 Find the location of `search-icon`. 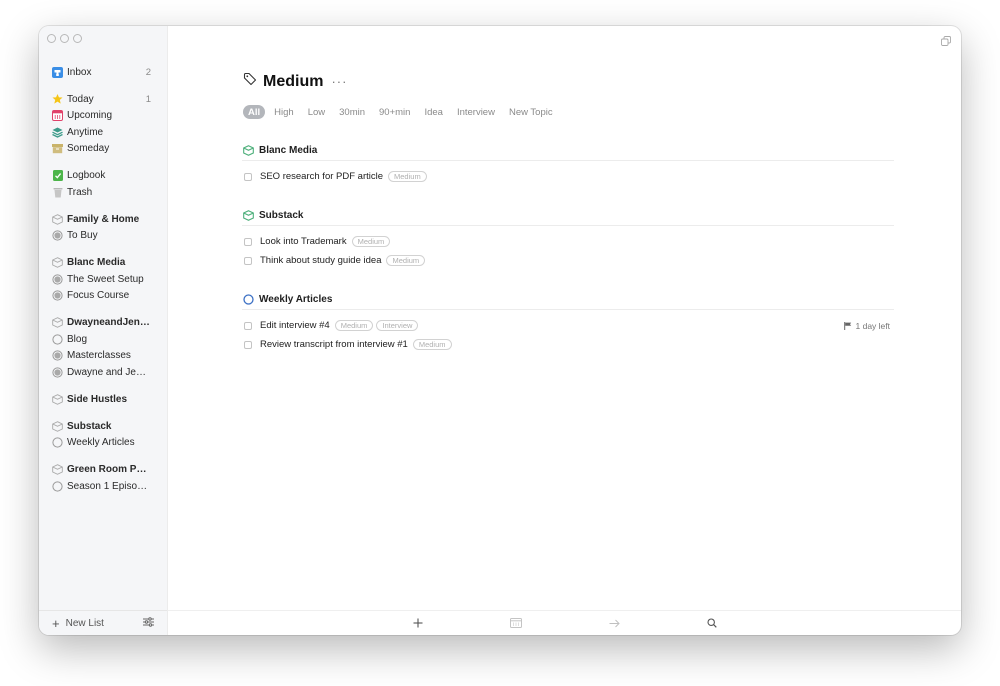

search-icon is located at coordinates (712, 623).